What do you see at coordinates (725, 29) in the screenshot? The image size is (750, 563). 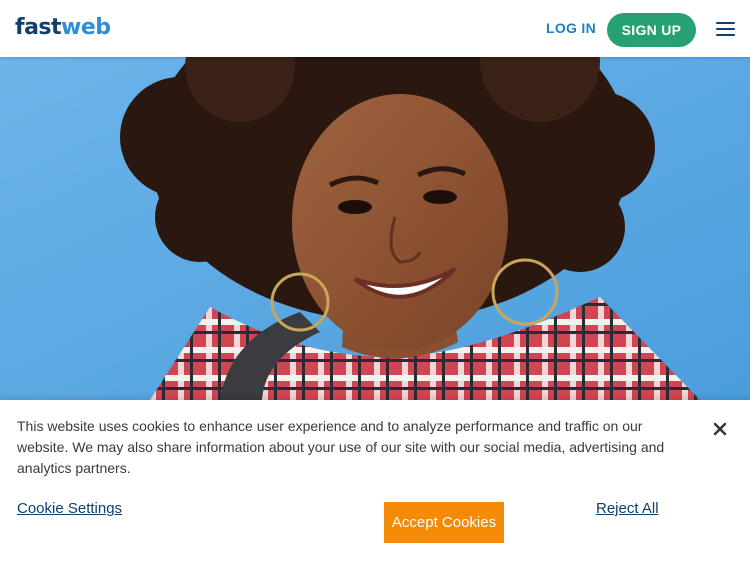 I see `hamburger-menu-icon` at bounding box center [725, 29].